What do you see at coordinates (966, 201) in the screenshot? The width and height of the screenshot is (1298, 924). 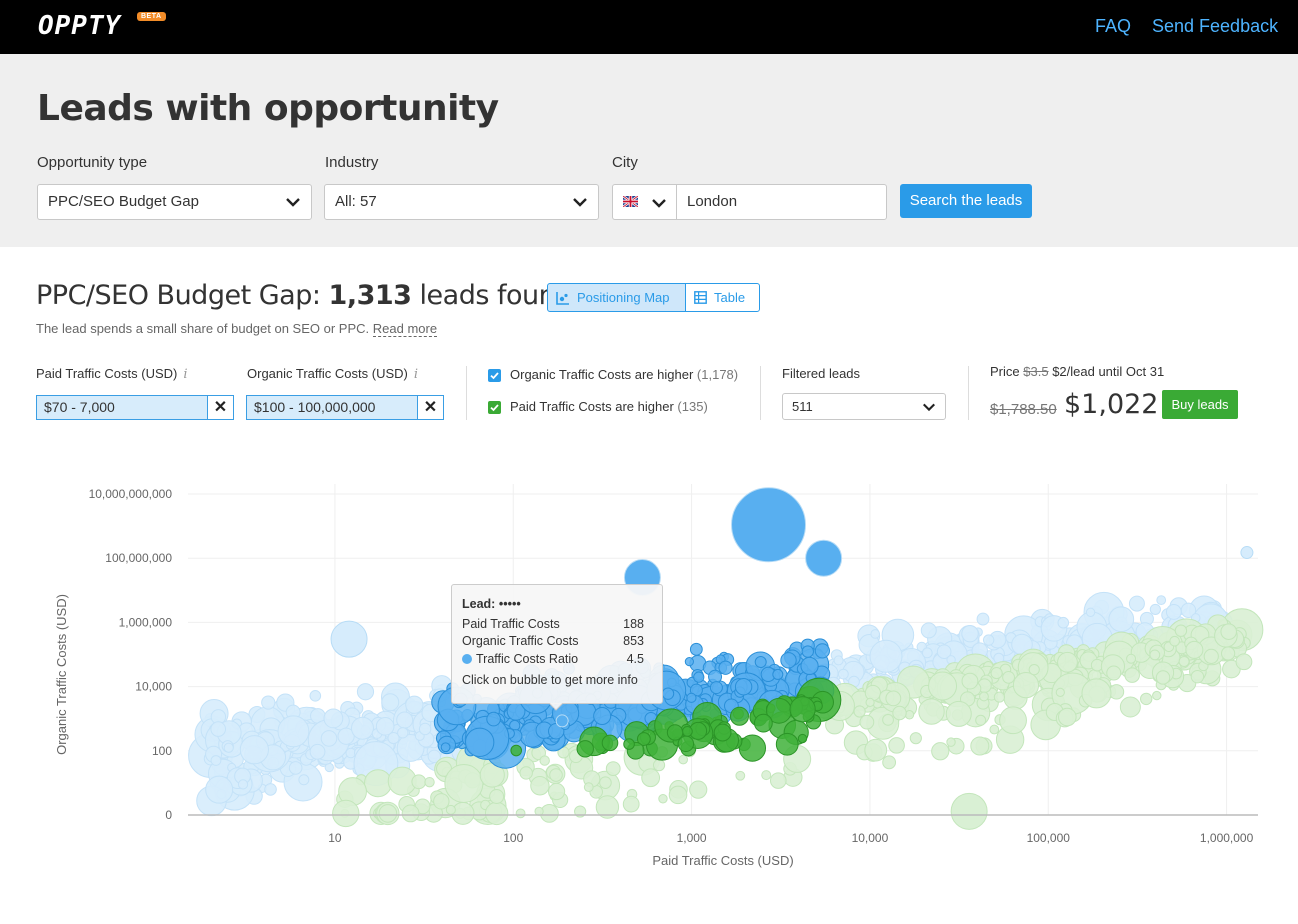 I see `search-leads-button: Search the leads` at bounding box center [966, 201].